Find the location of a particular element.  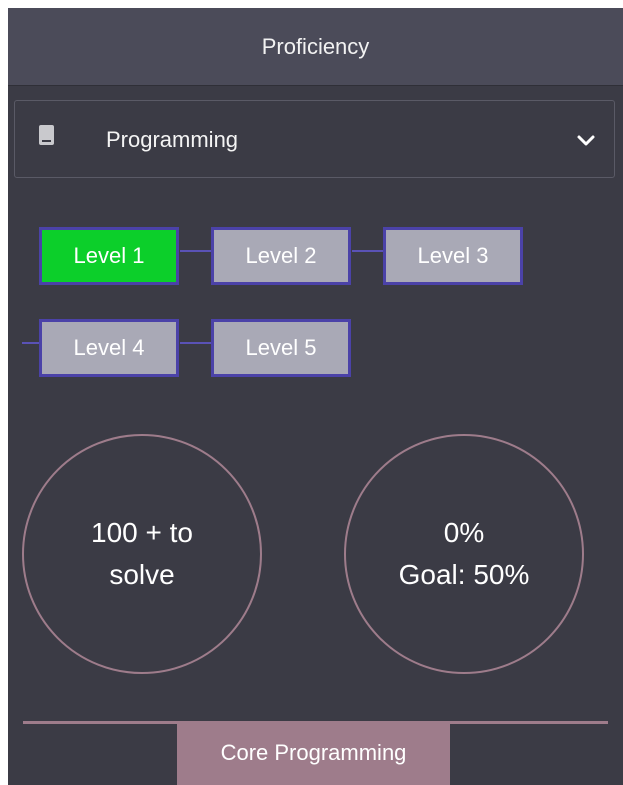

level-label: Level 5 is located at coordinates (281, 347).